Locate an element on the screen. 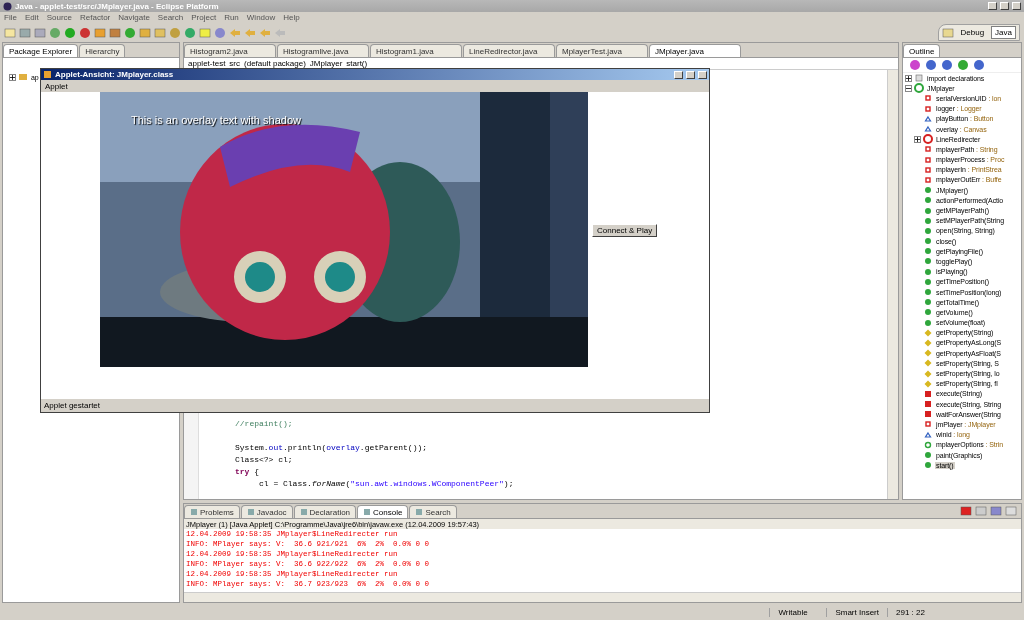 This screenshot has width=1024, height=620. applet-status: Applet gestartet is located at coordinates (72, 406).